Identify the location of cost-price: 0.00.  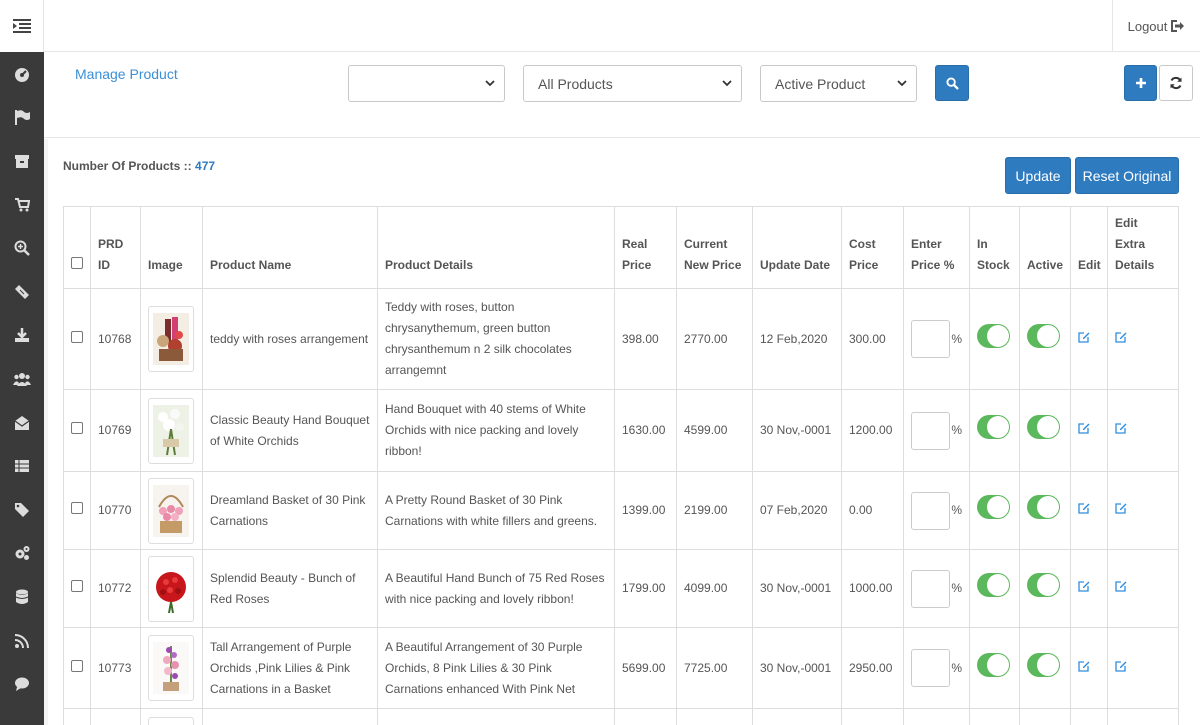
(872, 510).